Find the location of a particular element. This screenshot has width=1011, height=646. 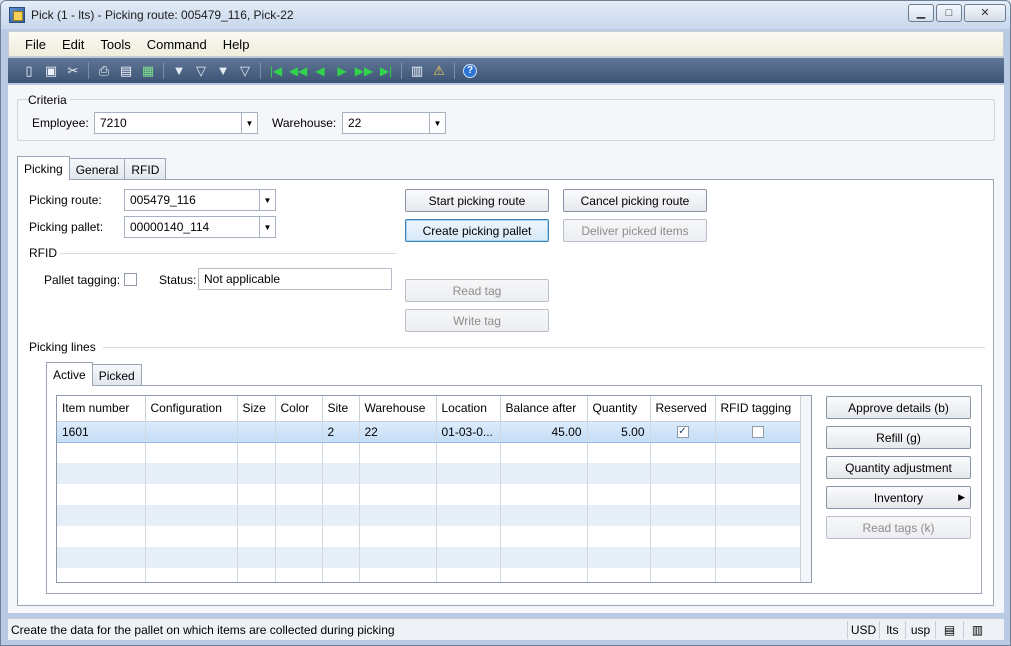

col-quantity: Quantity is located at coordinates (619, 409).